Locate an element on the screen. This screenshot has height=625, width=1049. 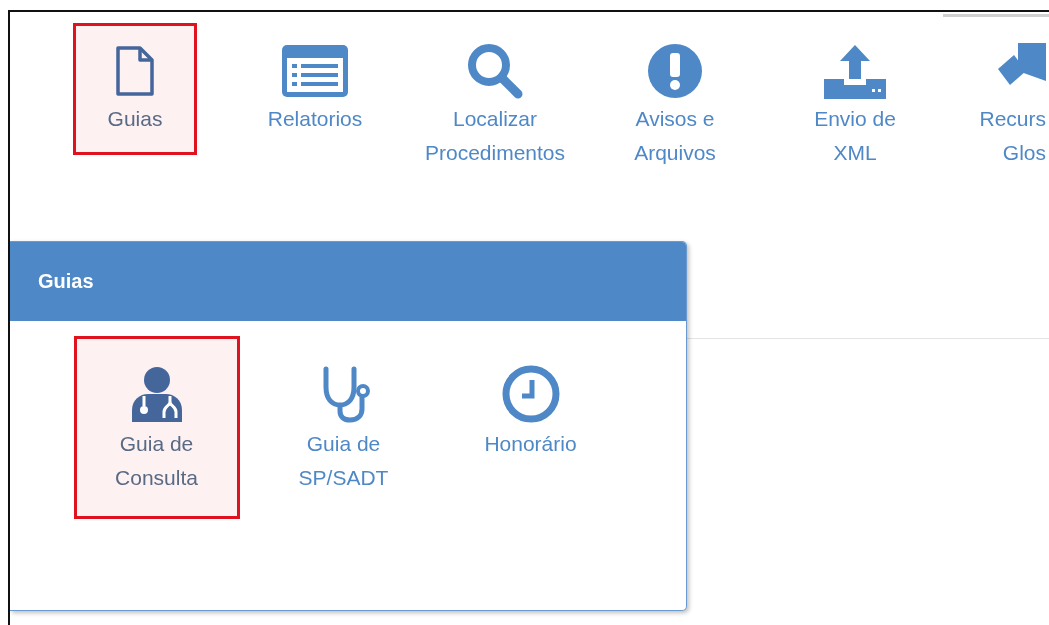
doctor-icon is located at coordinates (156, 394).